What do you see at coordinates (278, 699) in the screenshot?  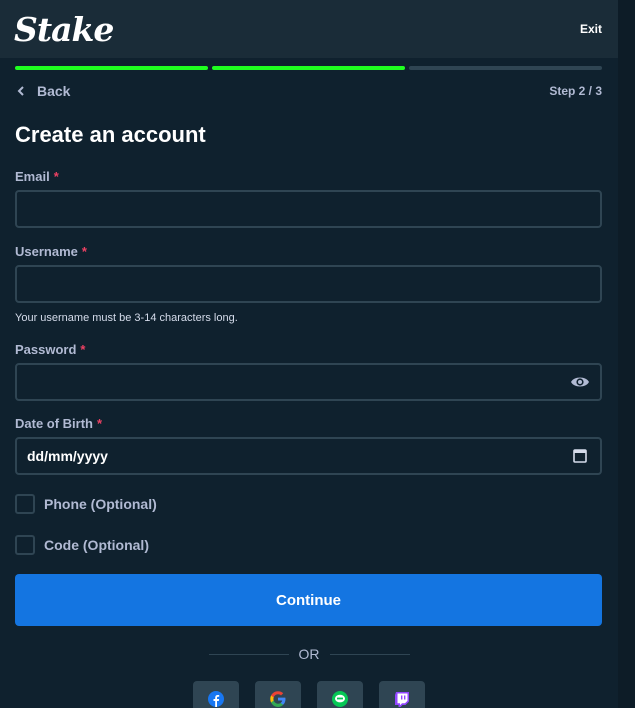 I see `google-icon` at bounding box center [278, 699].